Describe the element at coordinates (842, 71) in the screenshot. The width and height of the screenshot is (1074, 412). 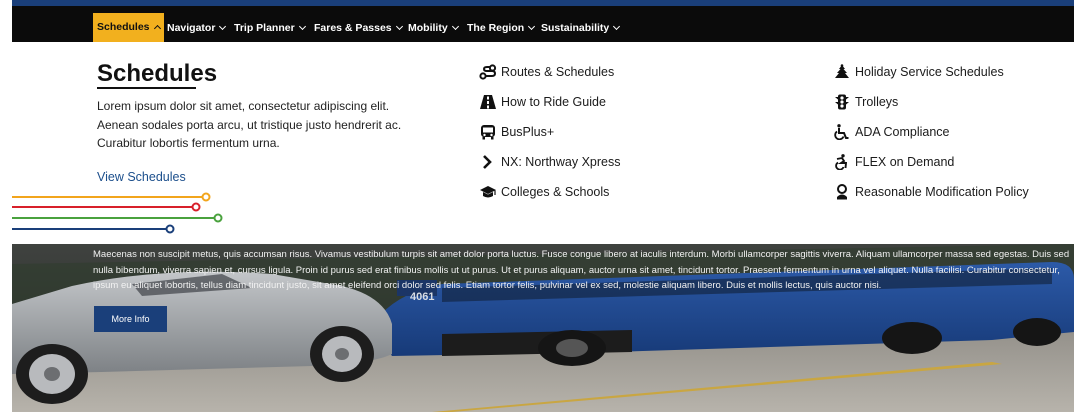
I see `holiday-tree-icon` at that location.